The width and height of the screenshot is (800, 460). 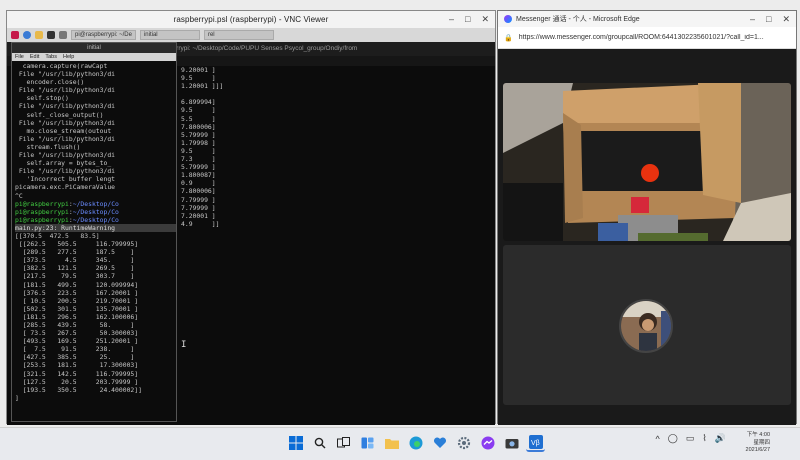 I want to click on self-video-tile, so click(x=647, y=325).